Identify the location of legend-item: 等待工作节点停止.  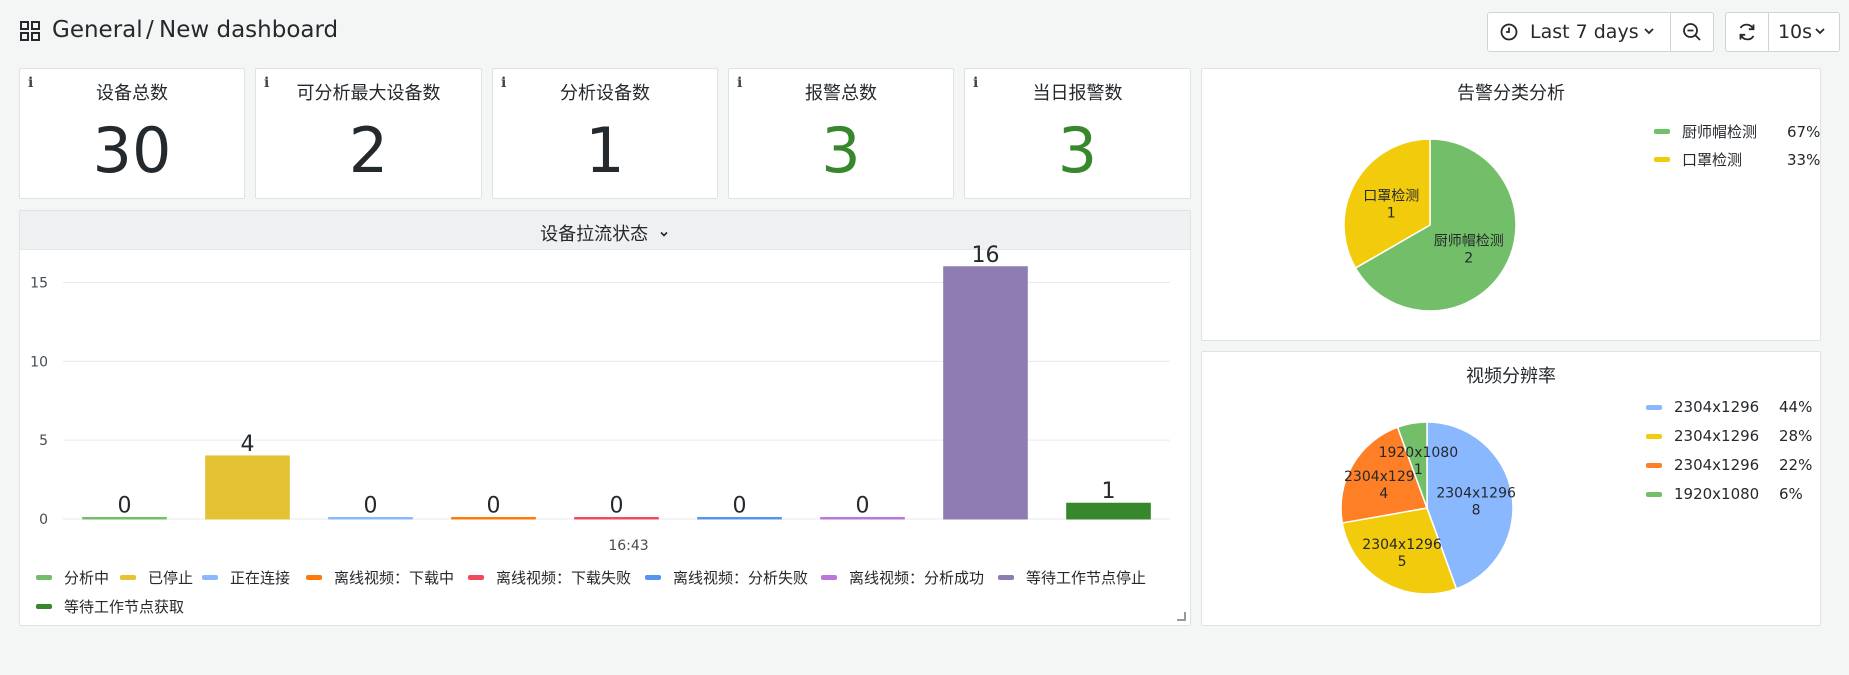
(1072, 577).